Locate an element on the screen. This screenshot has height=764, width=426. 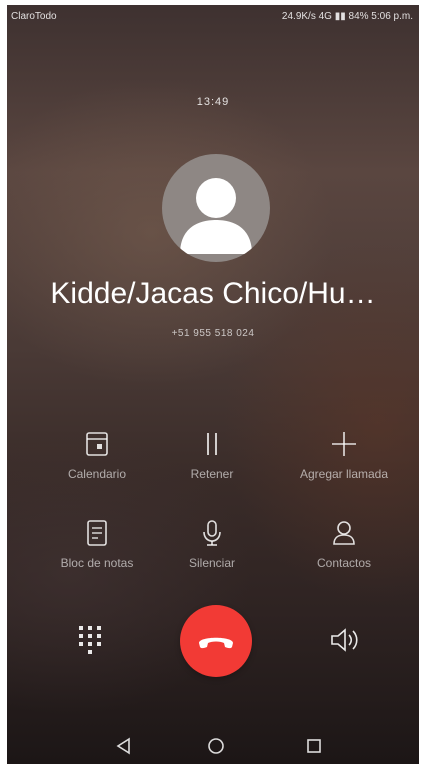
pause-icon is located at coordinates (212, 444).